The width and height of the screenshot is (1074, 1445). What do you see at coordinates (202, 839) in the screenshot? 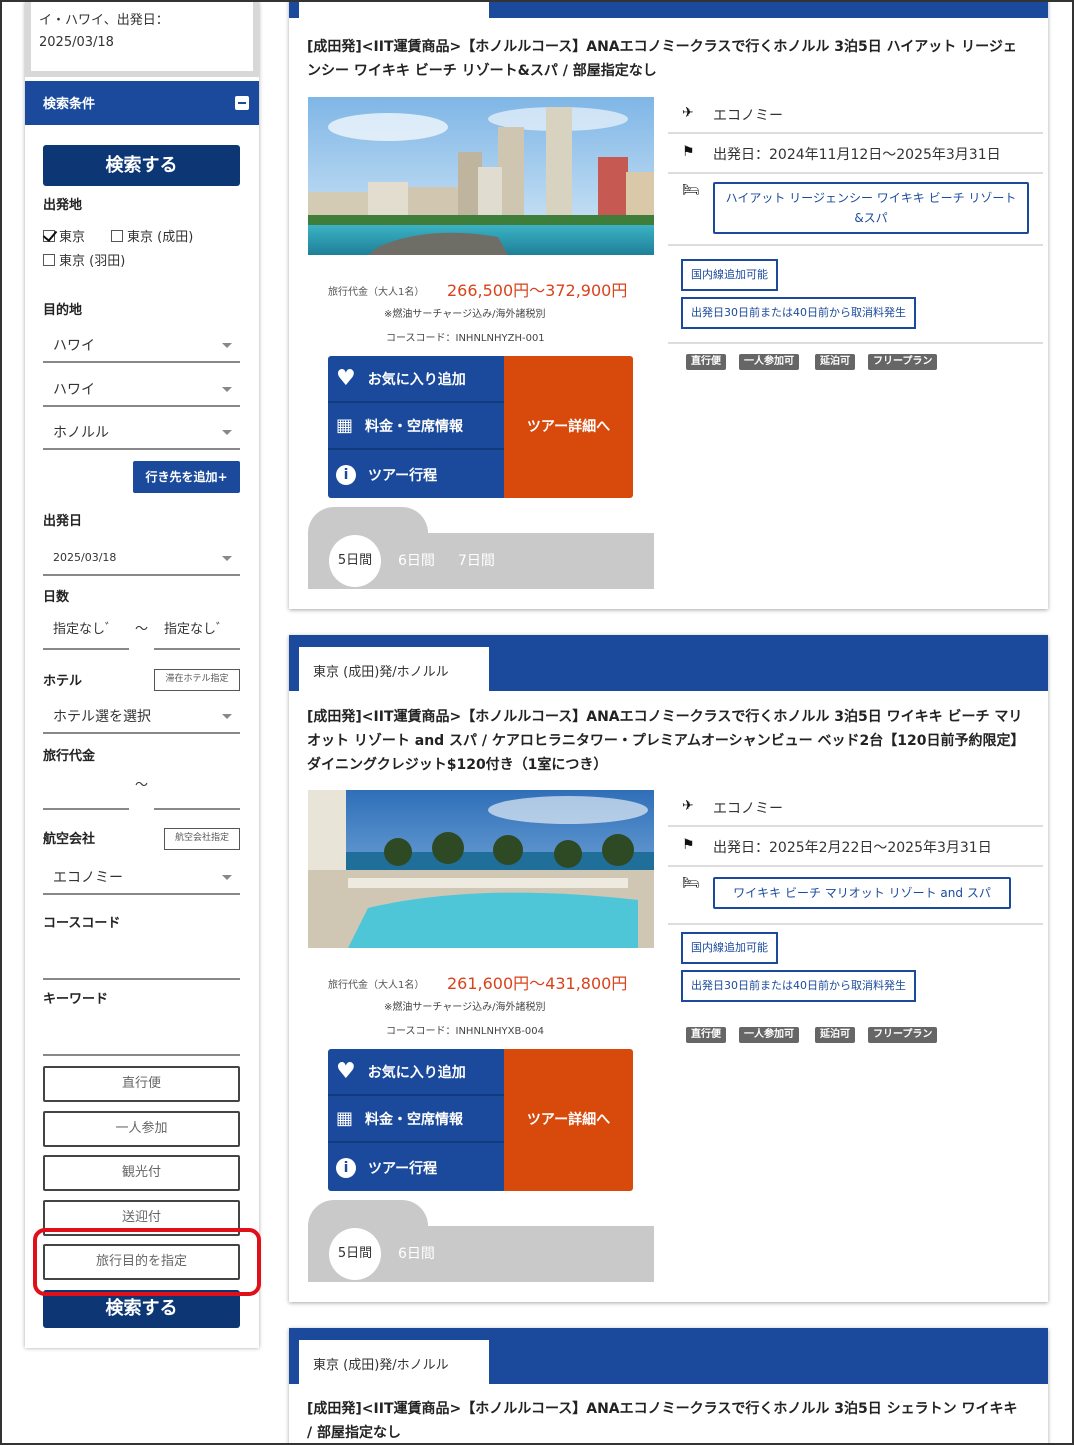
I see `airline-specify-button: 航空会社指定` at bounding box center [202, 839].